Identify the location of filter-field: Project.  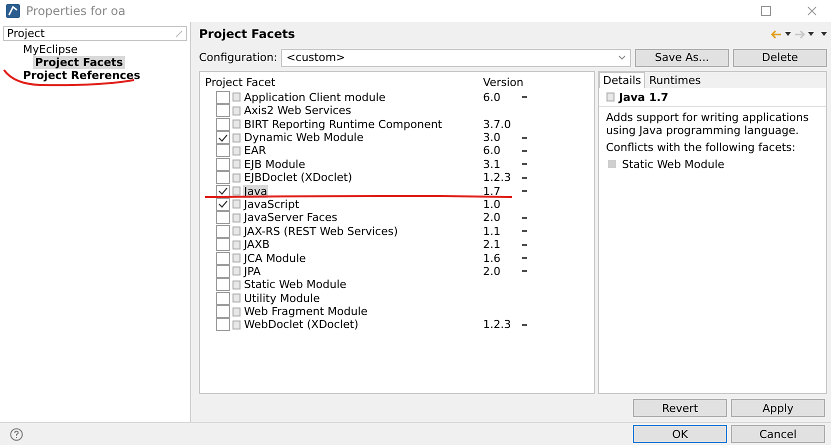
(95, 33).